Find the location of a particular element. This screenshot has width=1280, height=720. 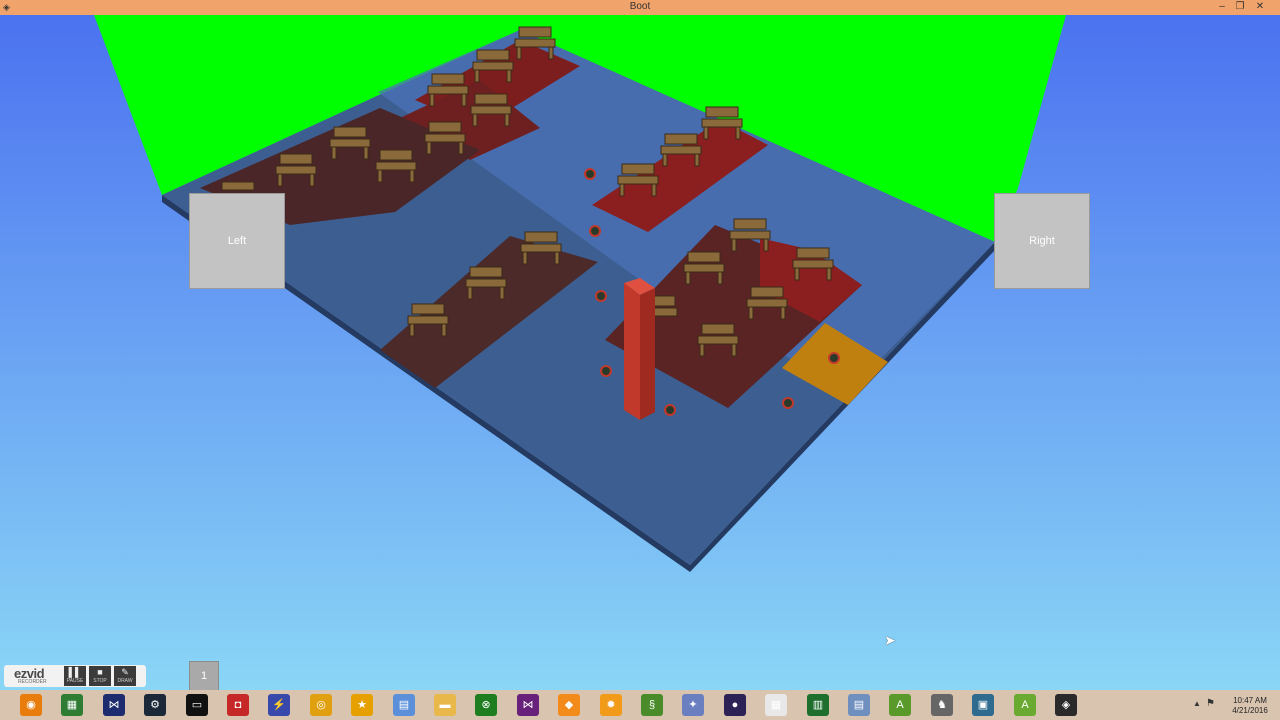

chrome-icon: ◎ is located at coordinates (321, 705).